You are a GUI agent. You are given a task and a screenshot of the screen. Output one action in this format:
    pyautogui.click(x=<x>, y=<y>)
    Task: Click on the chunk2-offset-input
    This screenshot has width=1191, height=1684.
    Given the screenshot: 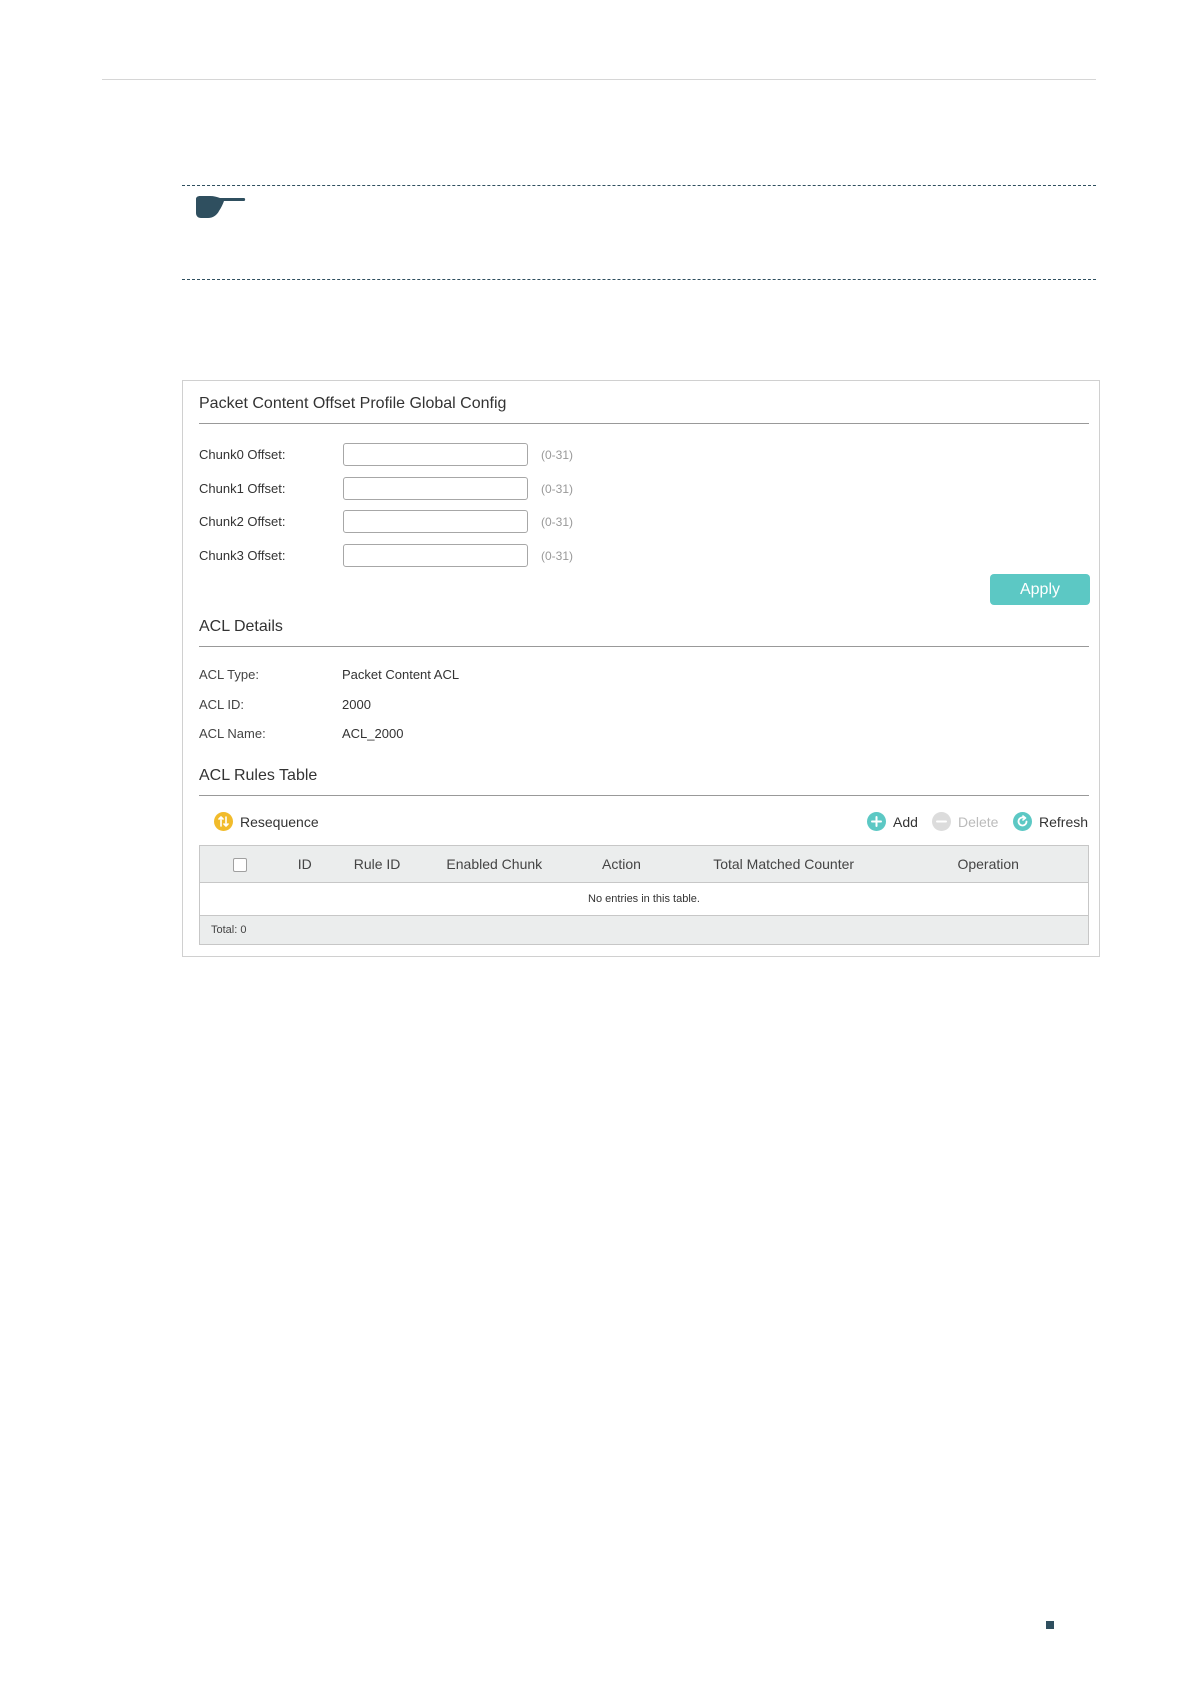 What is the action you would take?
    pyautogui.click(x=435, y=521)
    